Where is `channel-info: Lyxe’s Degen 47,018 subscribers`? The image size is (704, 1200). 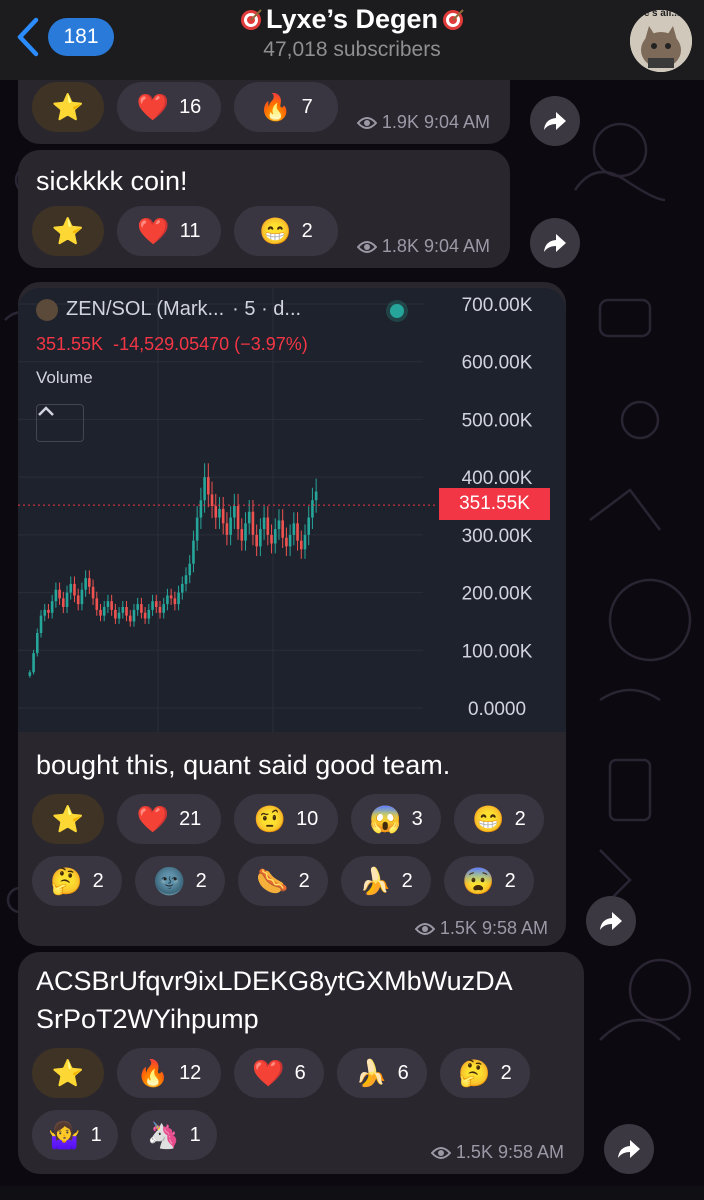 channel-info: Lyxe’s Degen 47,018 subscribers is located at coordinates (352, 33).